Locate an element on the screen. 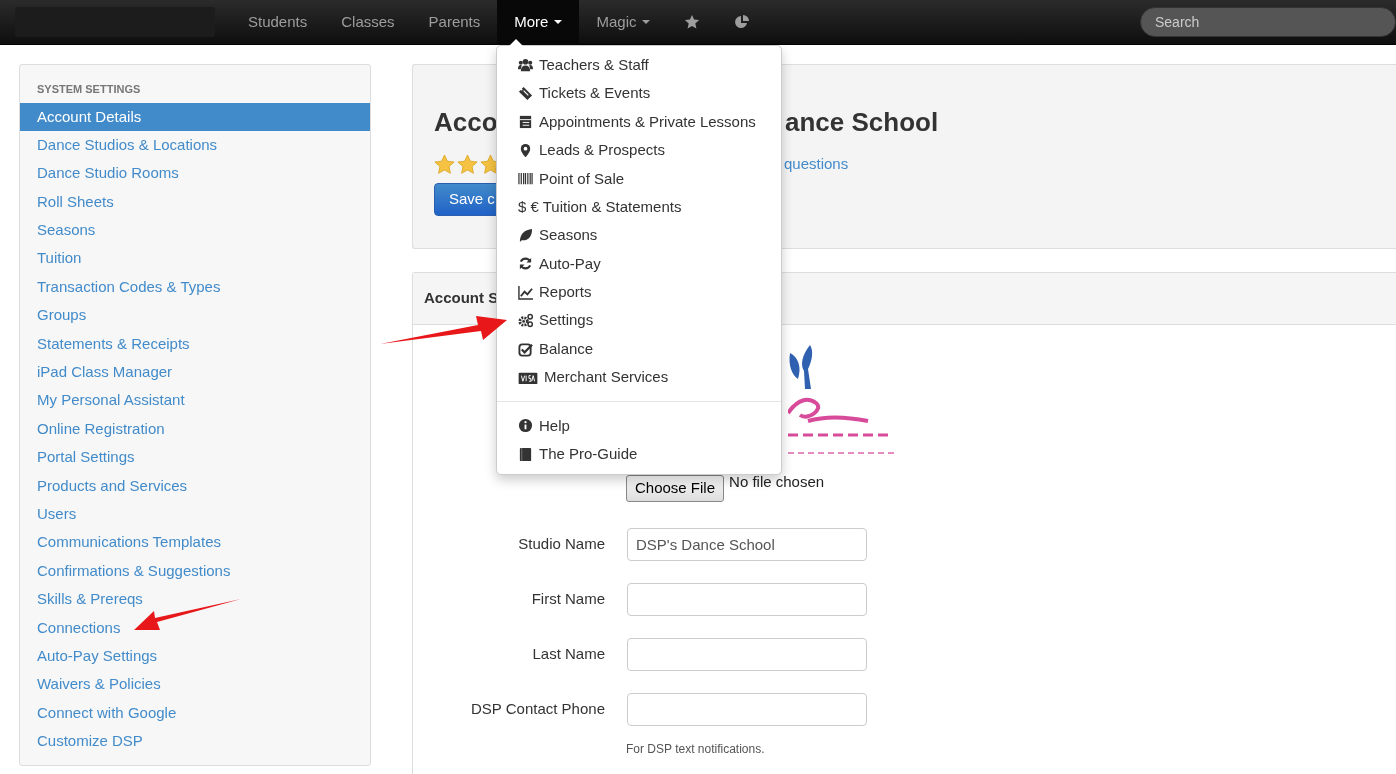  nav-link: Students is located at coordinates (278, 22).